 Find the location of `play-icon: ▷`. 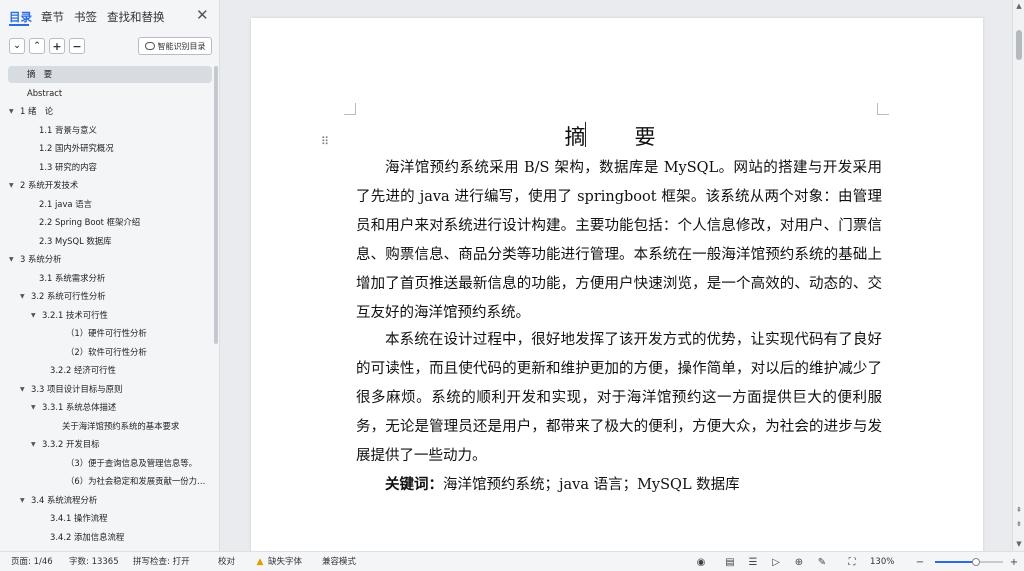

play-icon: ▷ is located at coordinates (776, 562).